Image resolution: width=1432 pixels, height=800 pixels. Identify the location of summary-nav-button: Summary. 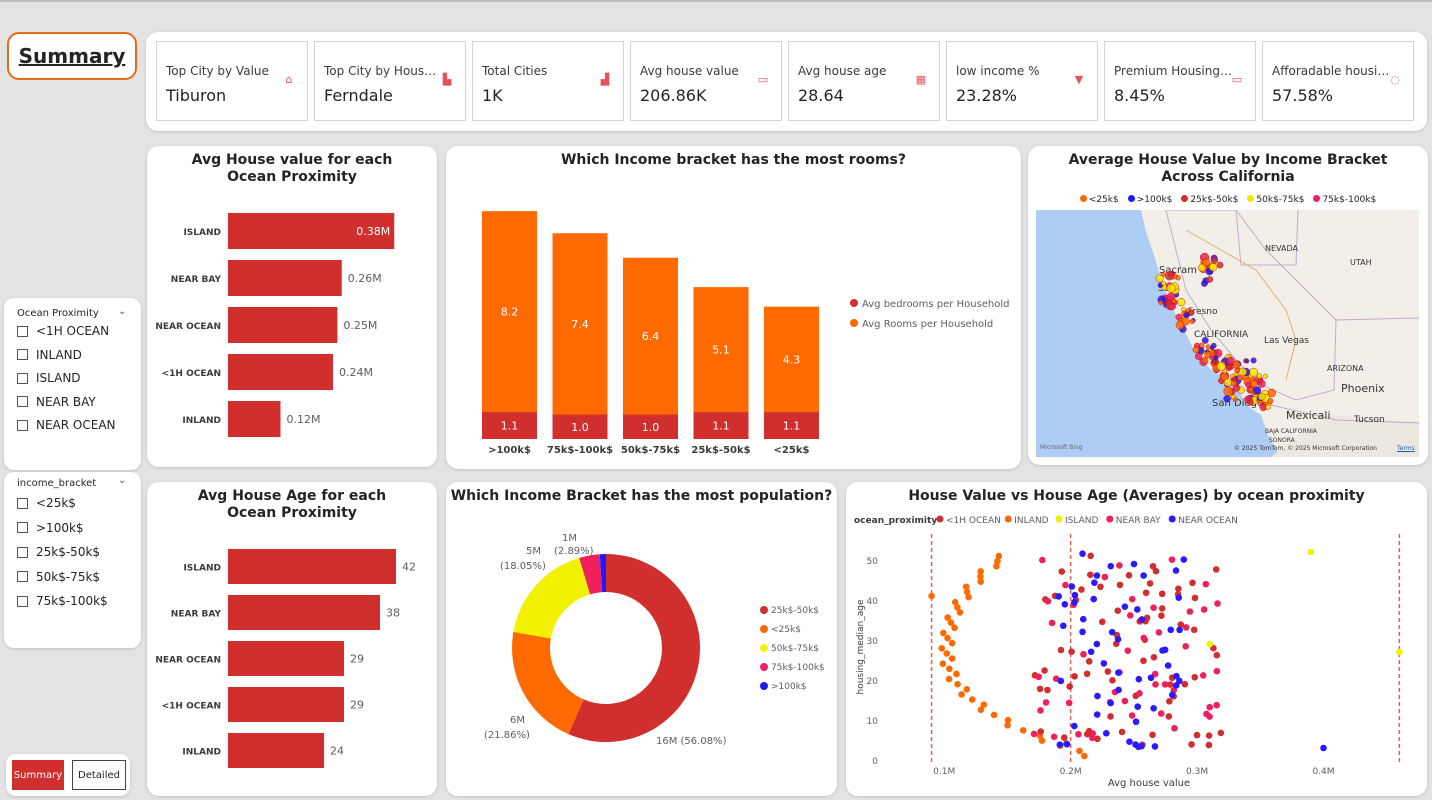
(38, 775).